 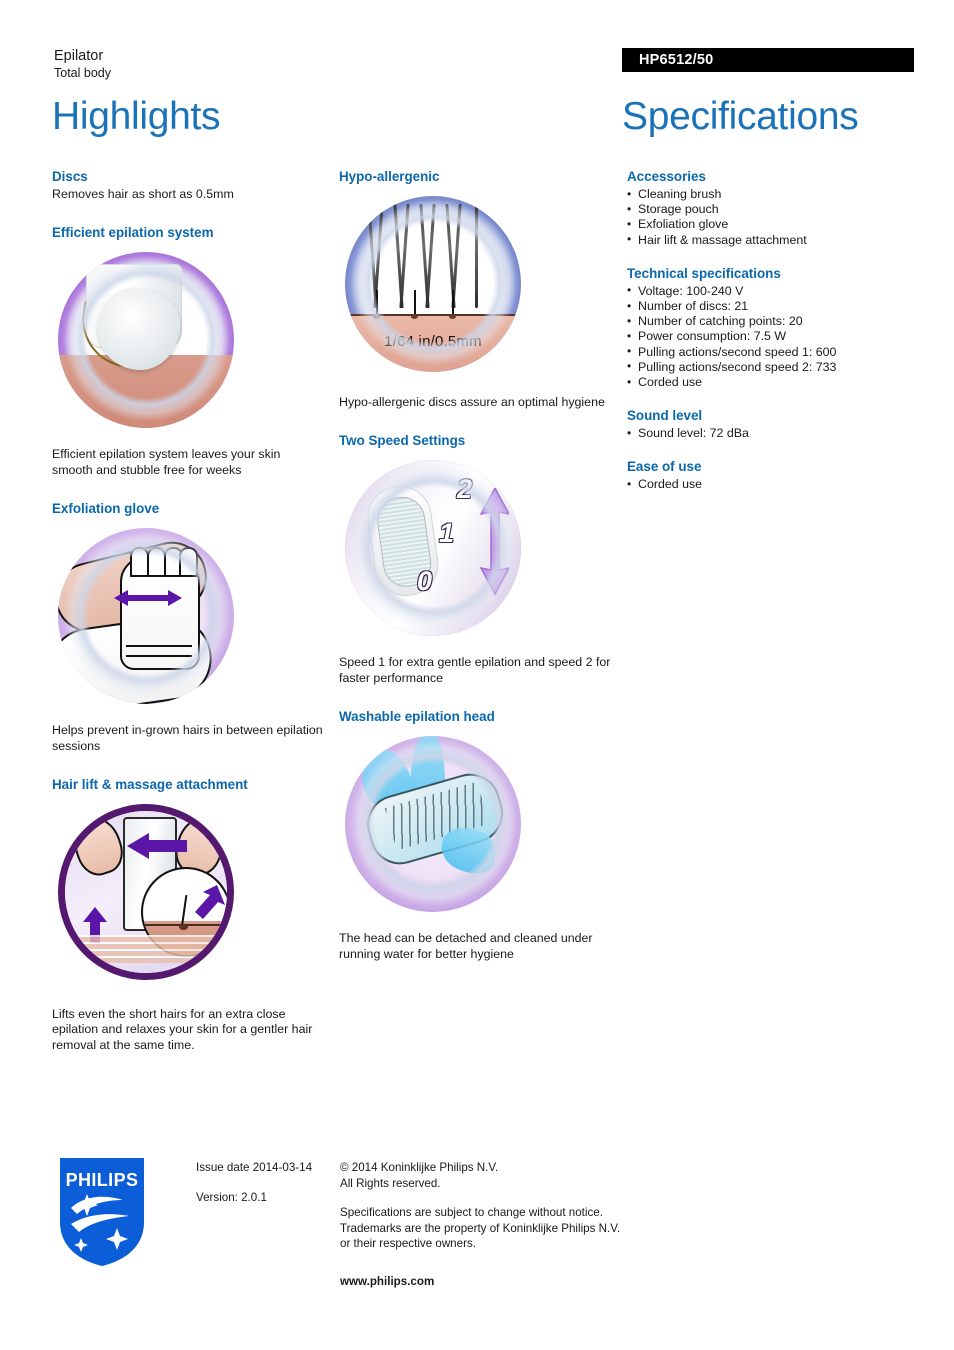 I want to click on washable-epilation-head-illustration, so click(x=434, y=825).